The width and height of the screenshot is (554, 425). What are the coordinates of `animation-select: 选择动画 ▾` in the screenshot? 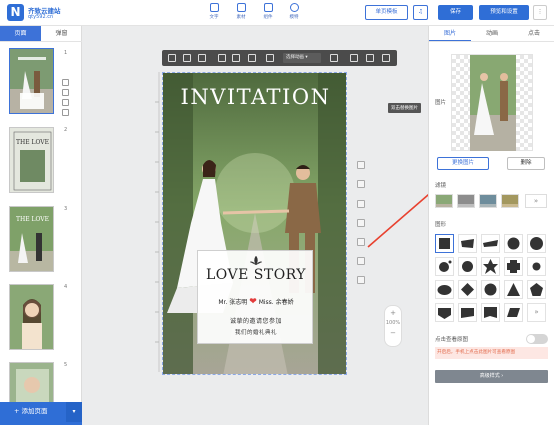 It's located at (302, 58).